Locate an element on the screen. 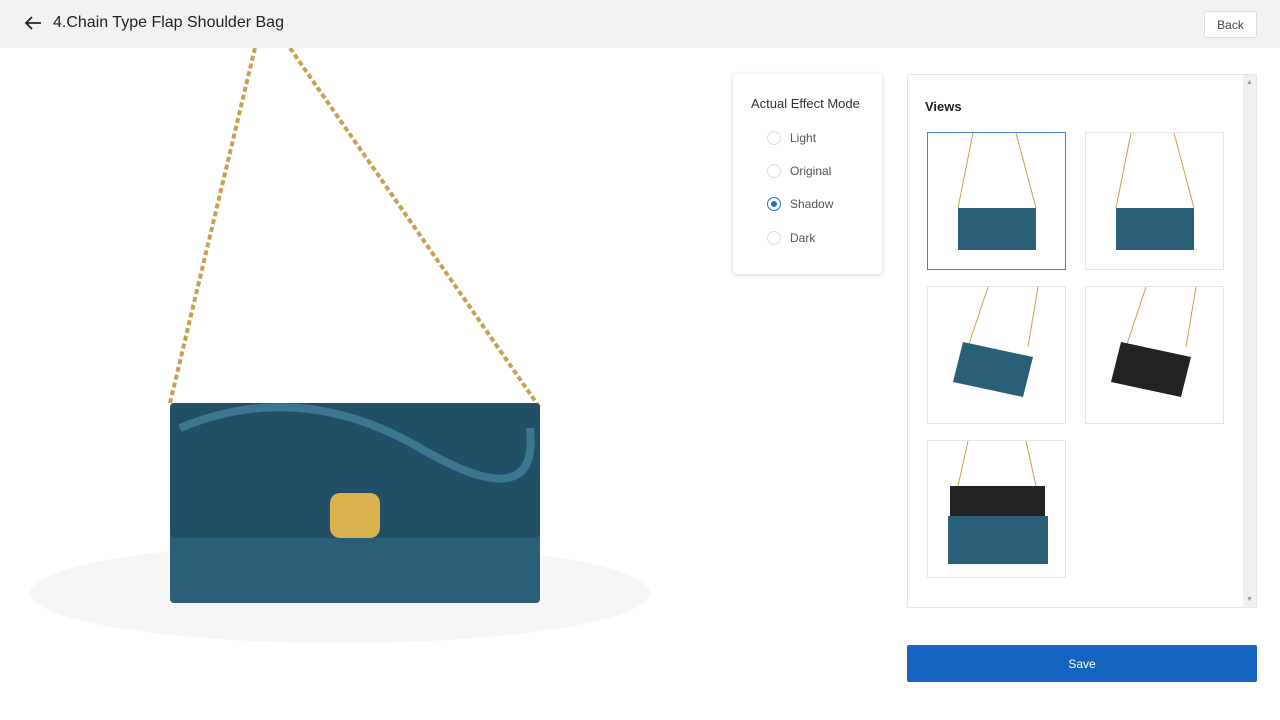  scrollbar: ▲ ▼ is located at coordinates (1249, 341).